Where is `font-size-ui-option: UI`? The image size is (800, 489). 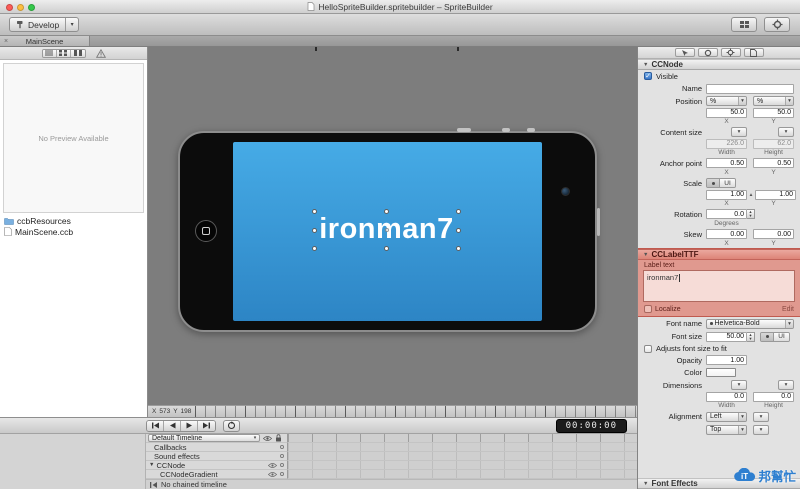
font-size-ui-option: UI is located at coordinates (781, 336).